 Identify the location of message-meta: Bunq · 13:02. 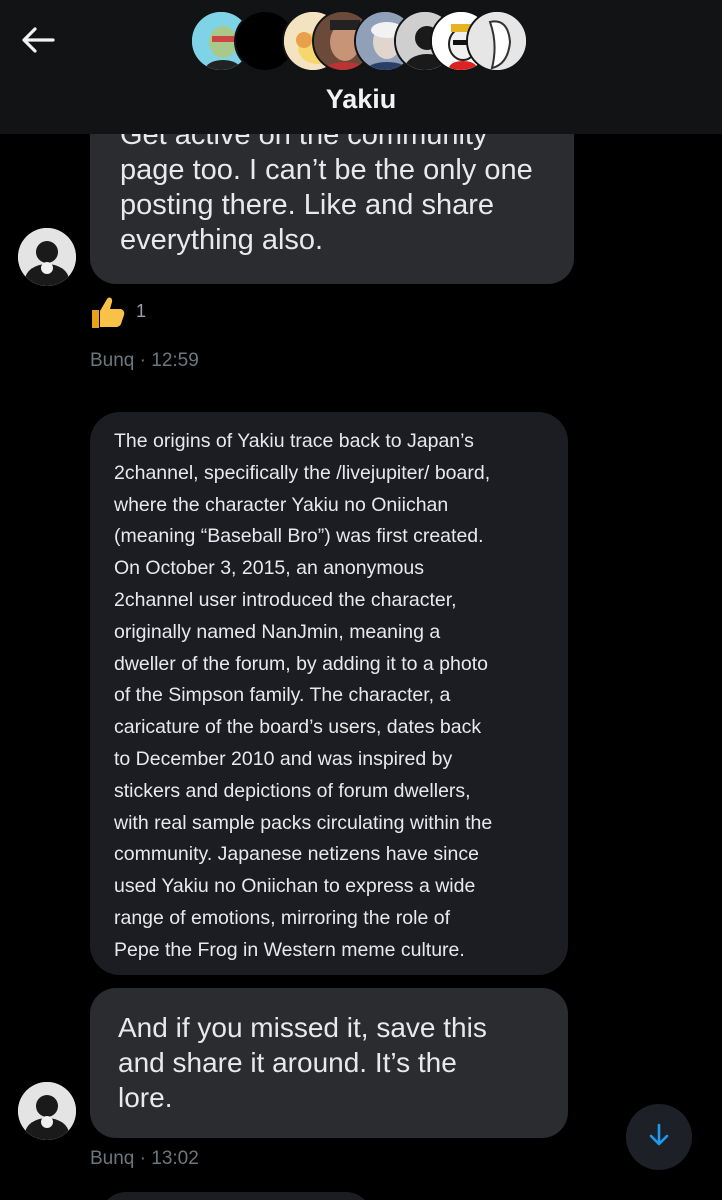
(144, 1159).